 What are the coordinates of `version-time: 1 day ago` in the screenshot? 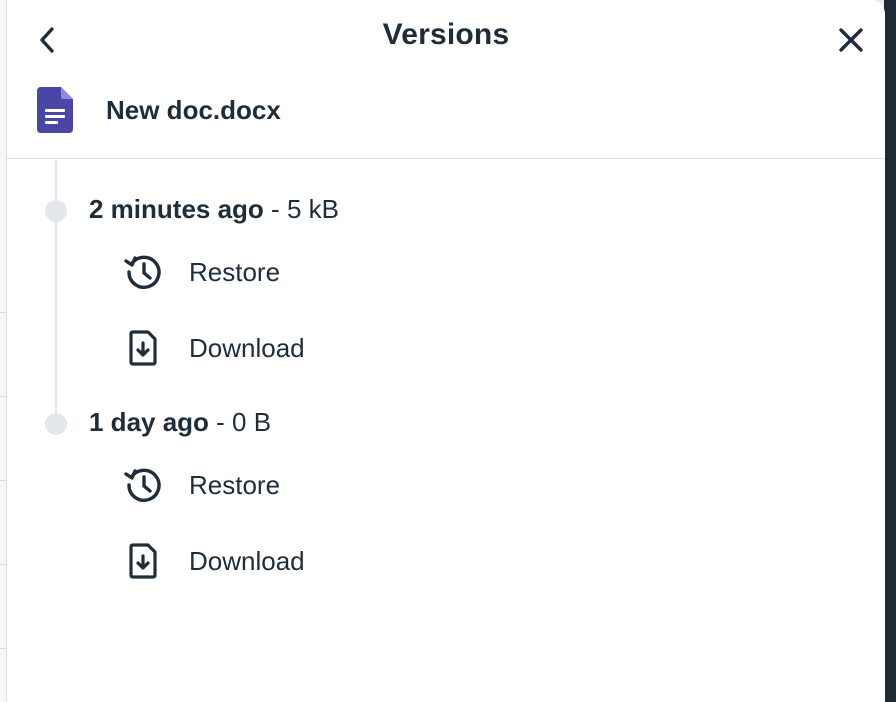 It's located at (149, 422).